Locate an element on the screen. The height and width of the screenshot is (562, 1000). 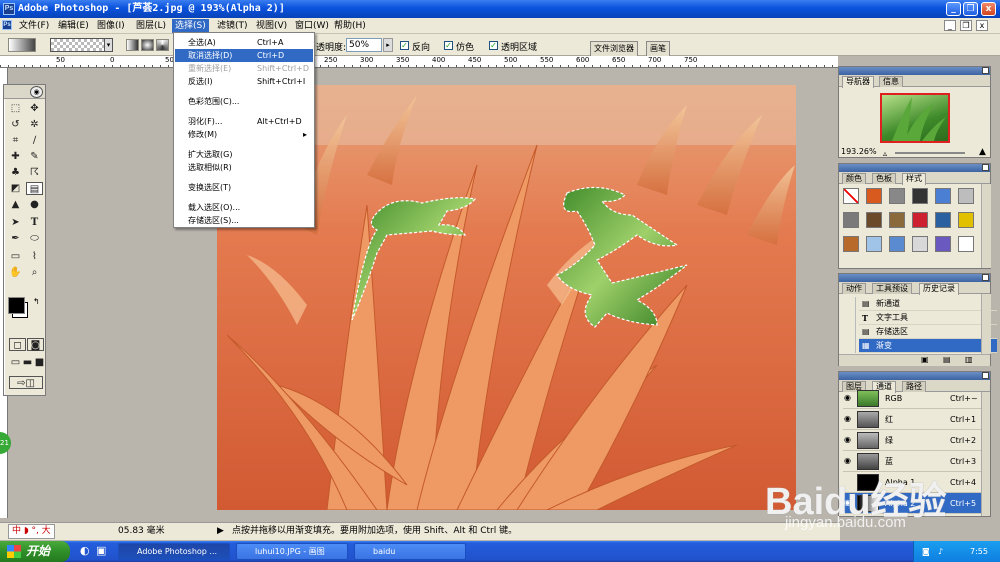
reverse-checkbox: ✓ is located at coordinates (404, 45).